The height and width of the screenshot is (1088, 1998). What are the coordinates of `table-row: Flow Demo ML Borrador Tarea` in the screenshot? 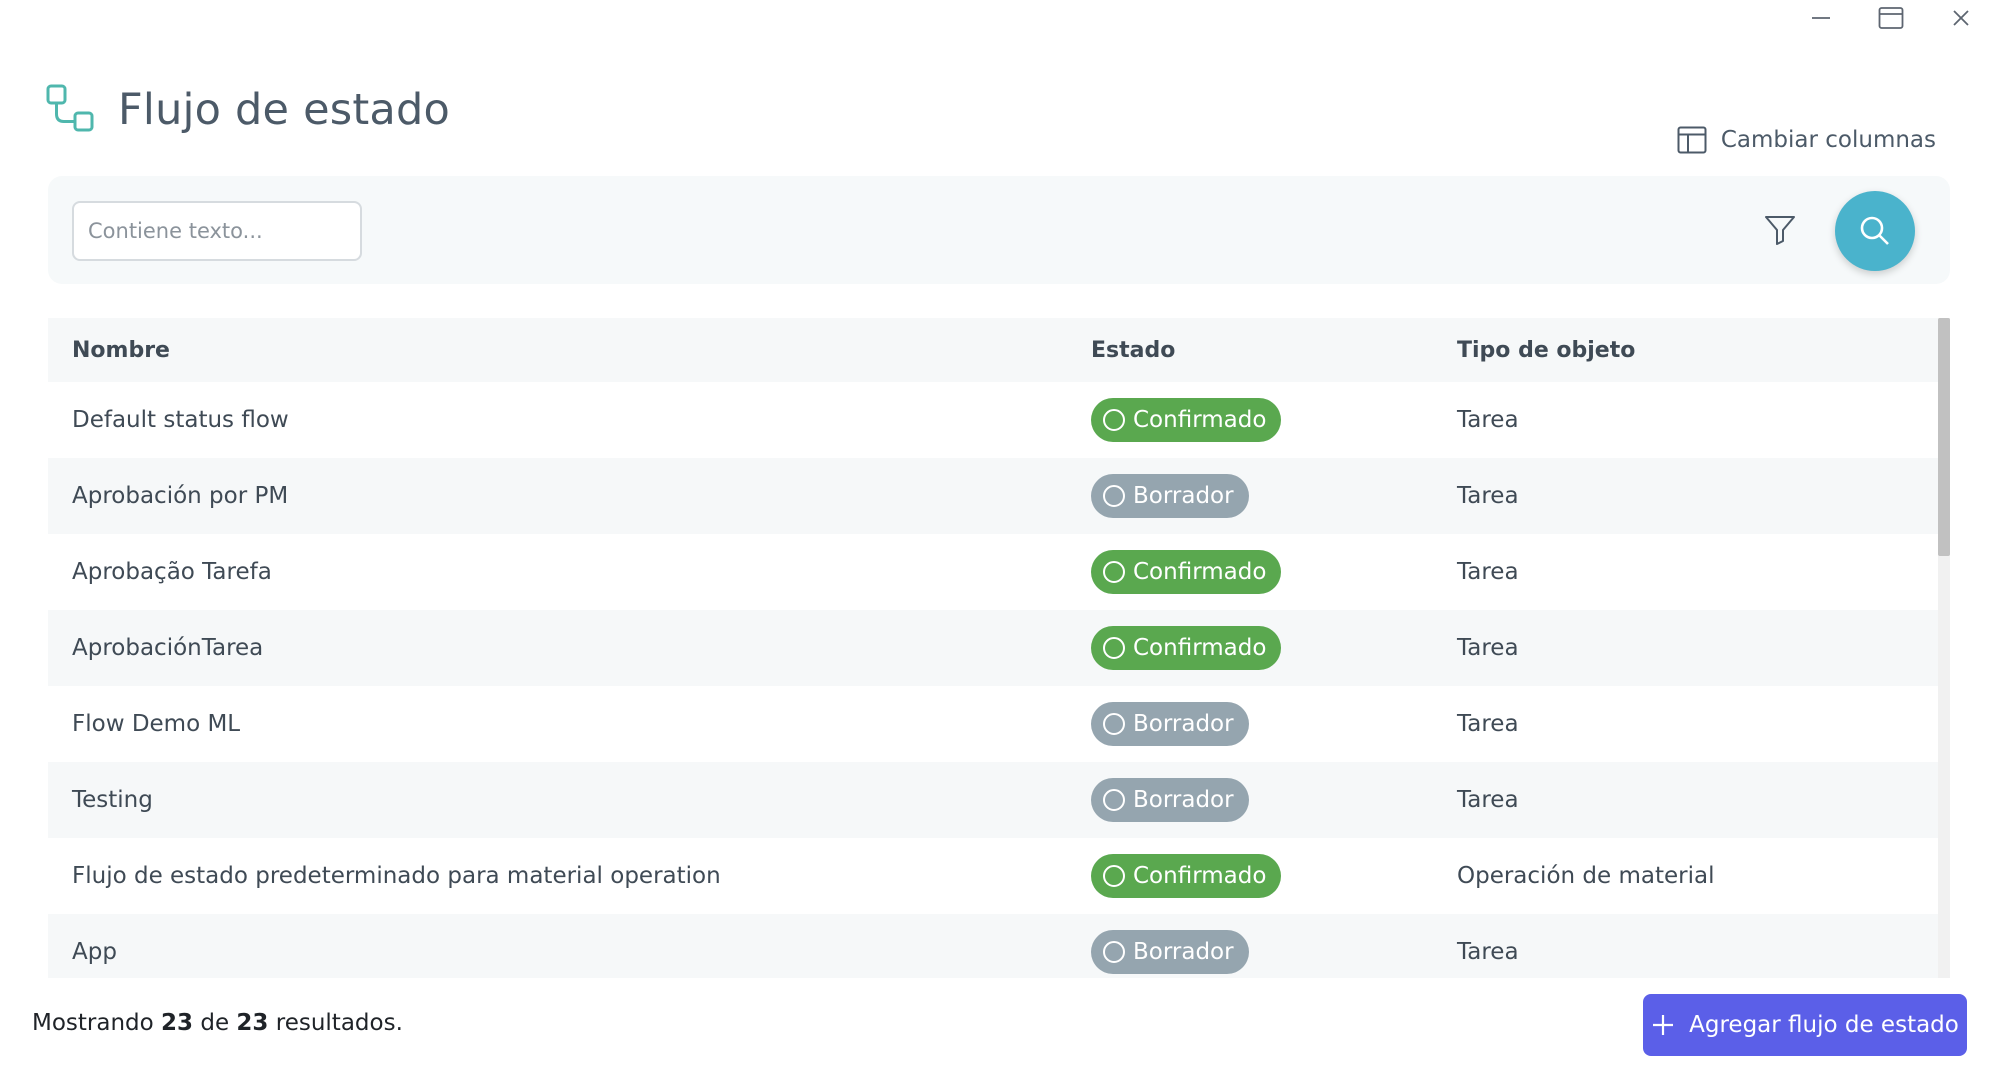 It's located at (993, 724).